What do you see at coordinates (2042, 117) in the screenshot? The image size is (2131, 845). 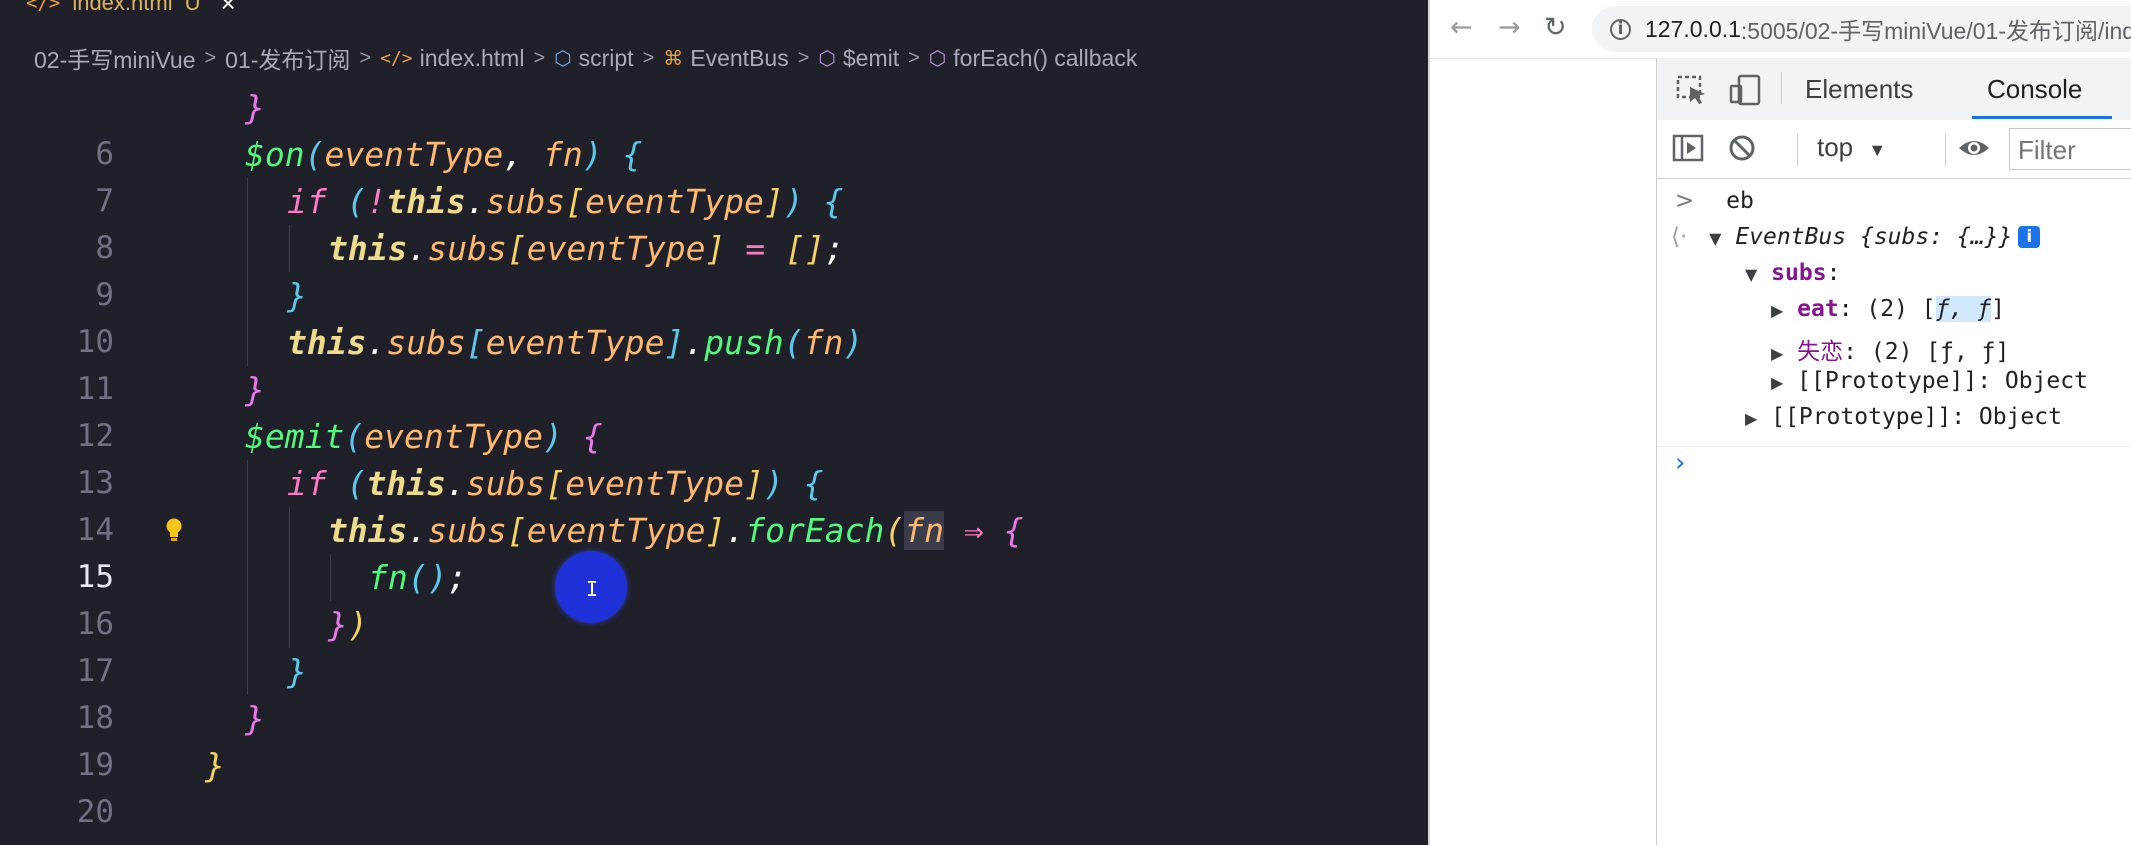 I see `active-tab-indicator` at bounding box center [2042, 117].